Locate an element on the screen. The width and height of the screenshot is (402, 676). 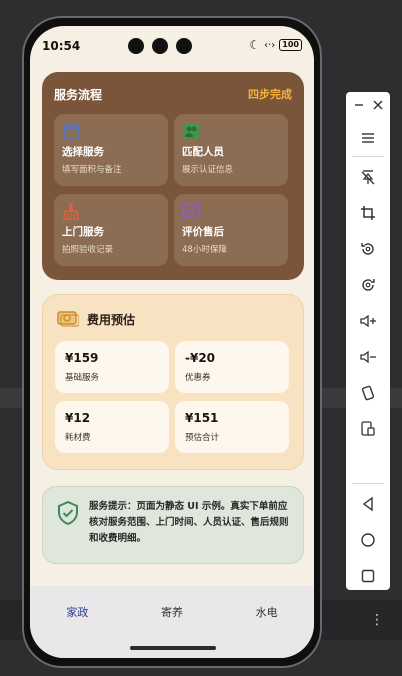
fee-item: ¥159 基础服务 is located at coordinates (112, 367).